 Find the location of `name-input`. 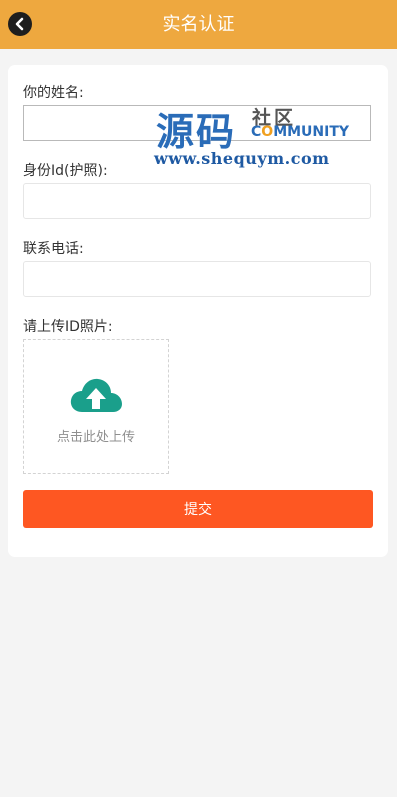

name-input is located at coordinates (197, 123).